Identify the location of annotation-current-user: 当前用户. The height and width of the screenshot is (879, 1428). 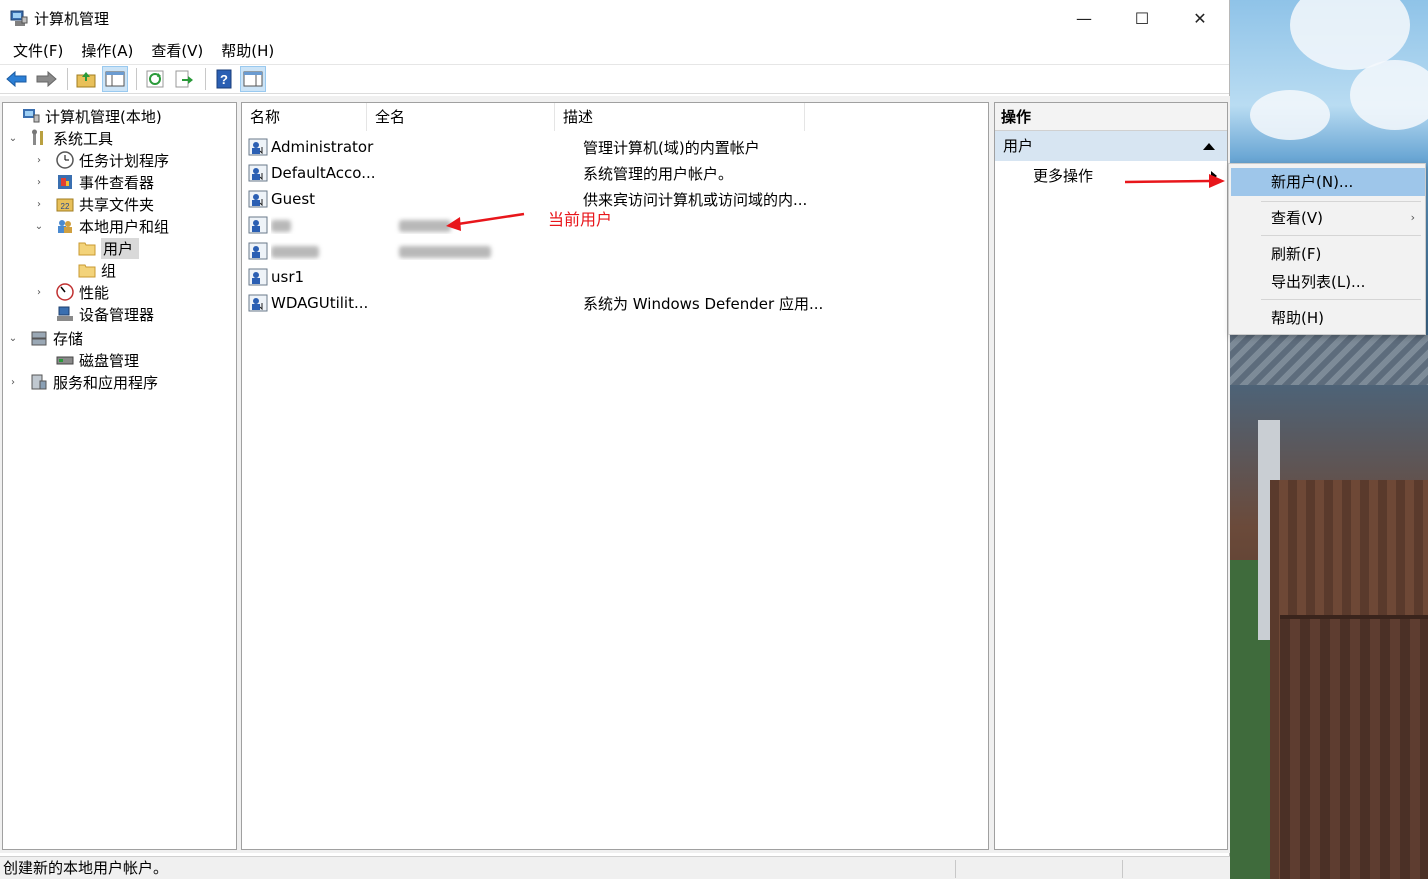
(580, 219).